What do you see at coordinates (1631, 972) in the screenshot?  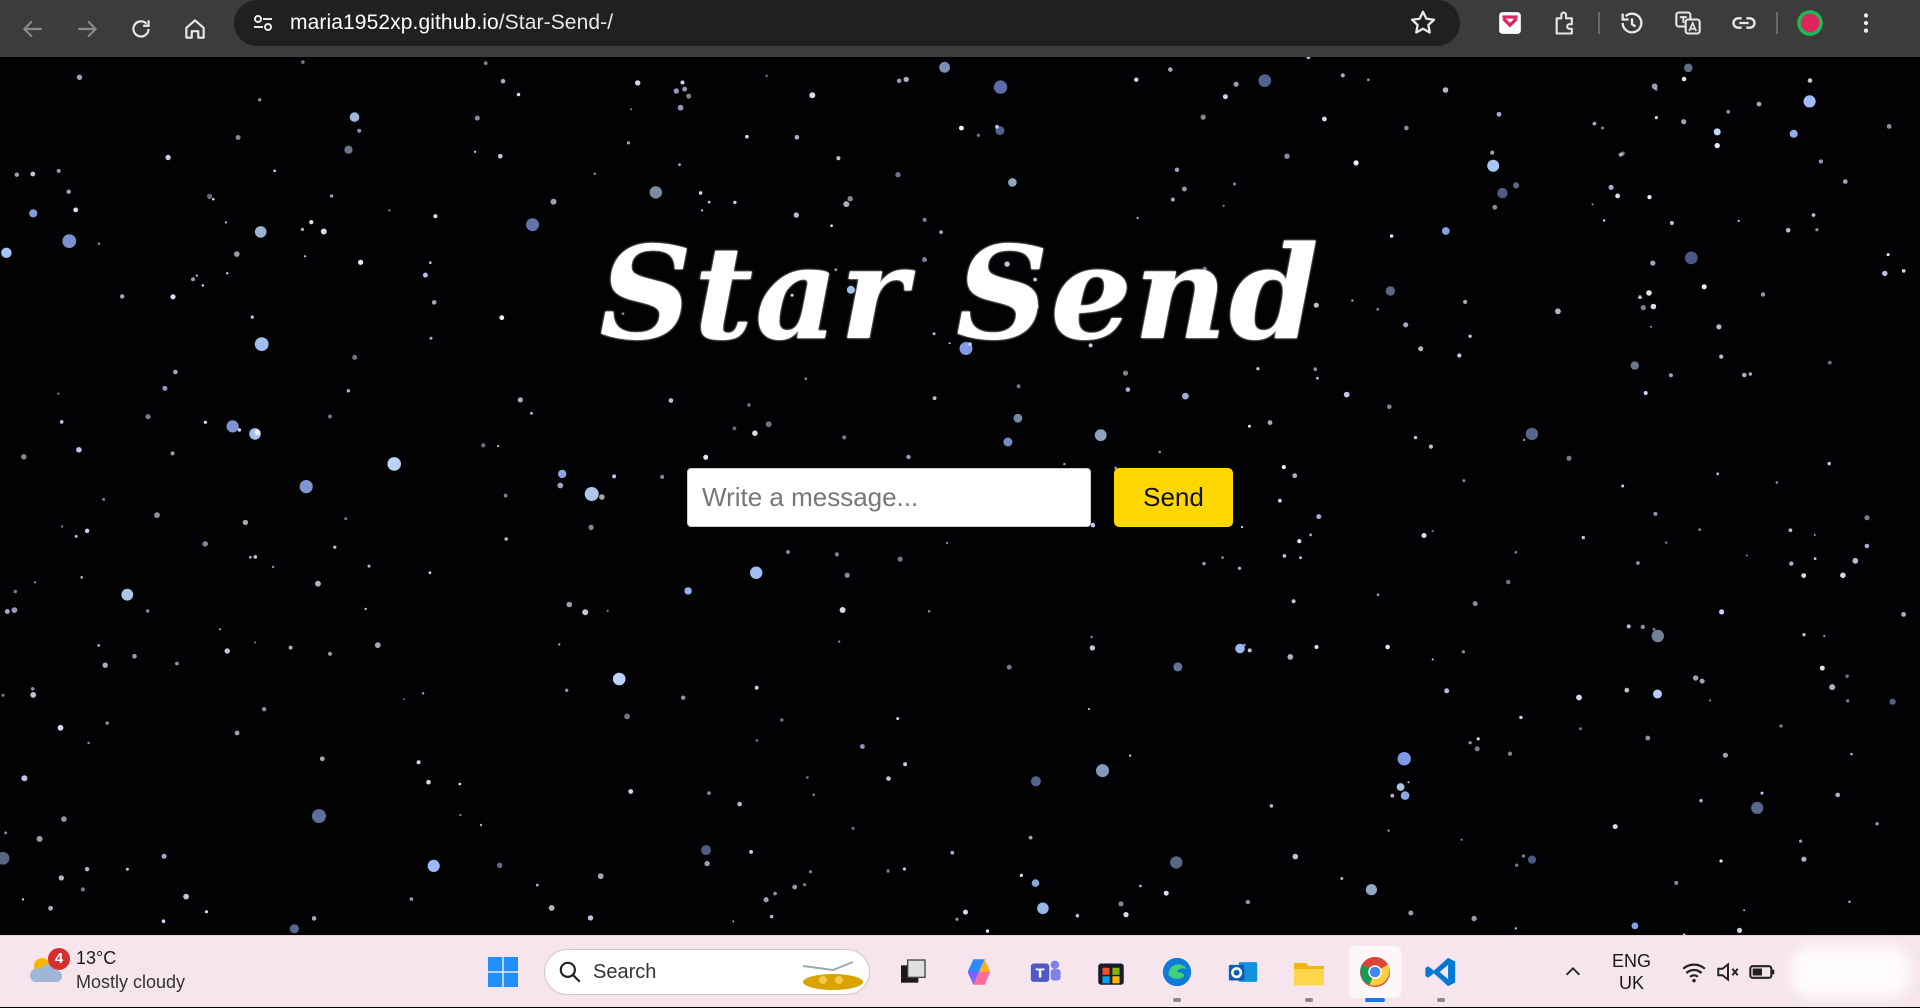 I see `language-indicator: ENG UK` at bounding box center [1631, 972].